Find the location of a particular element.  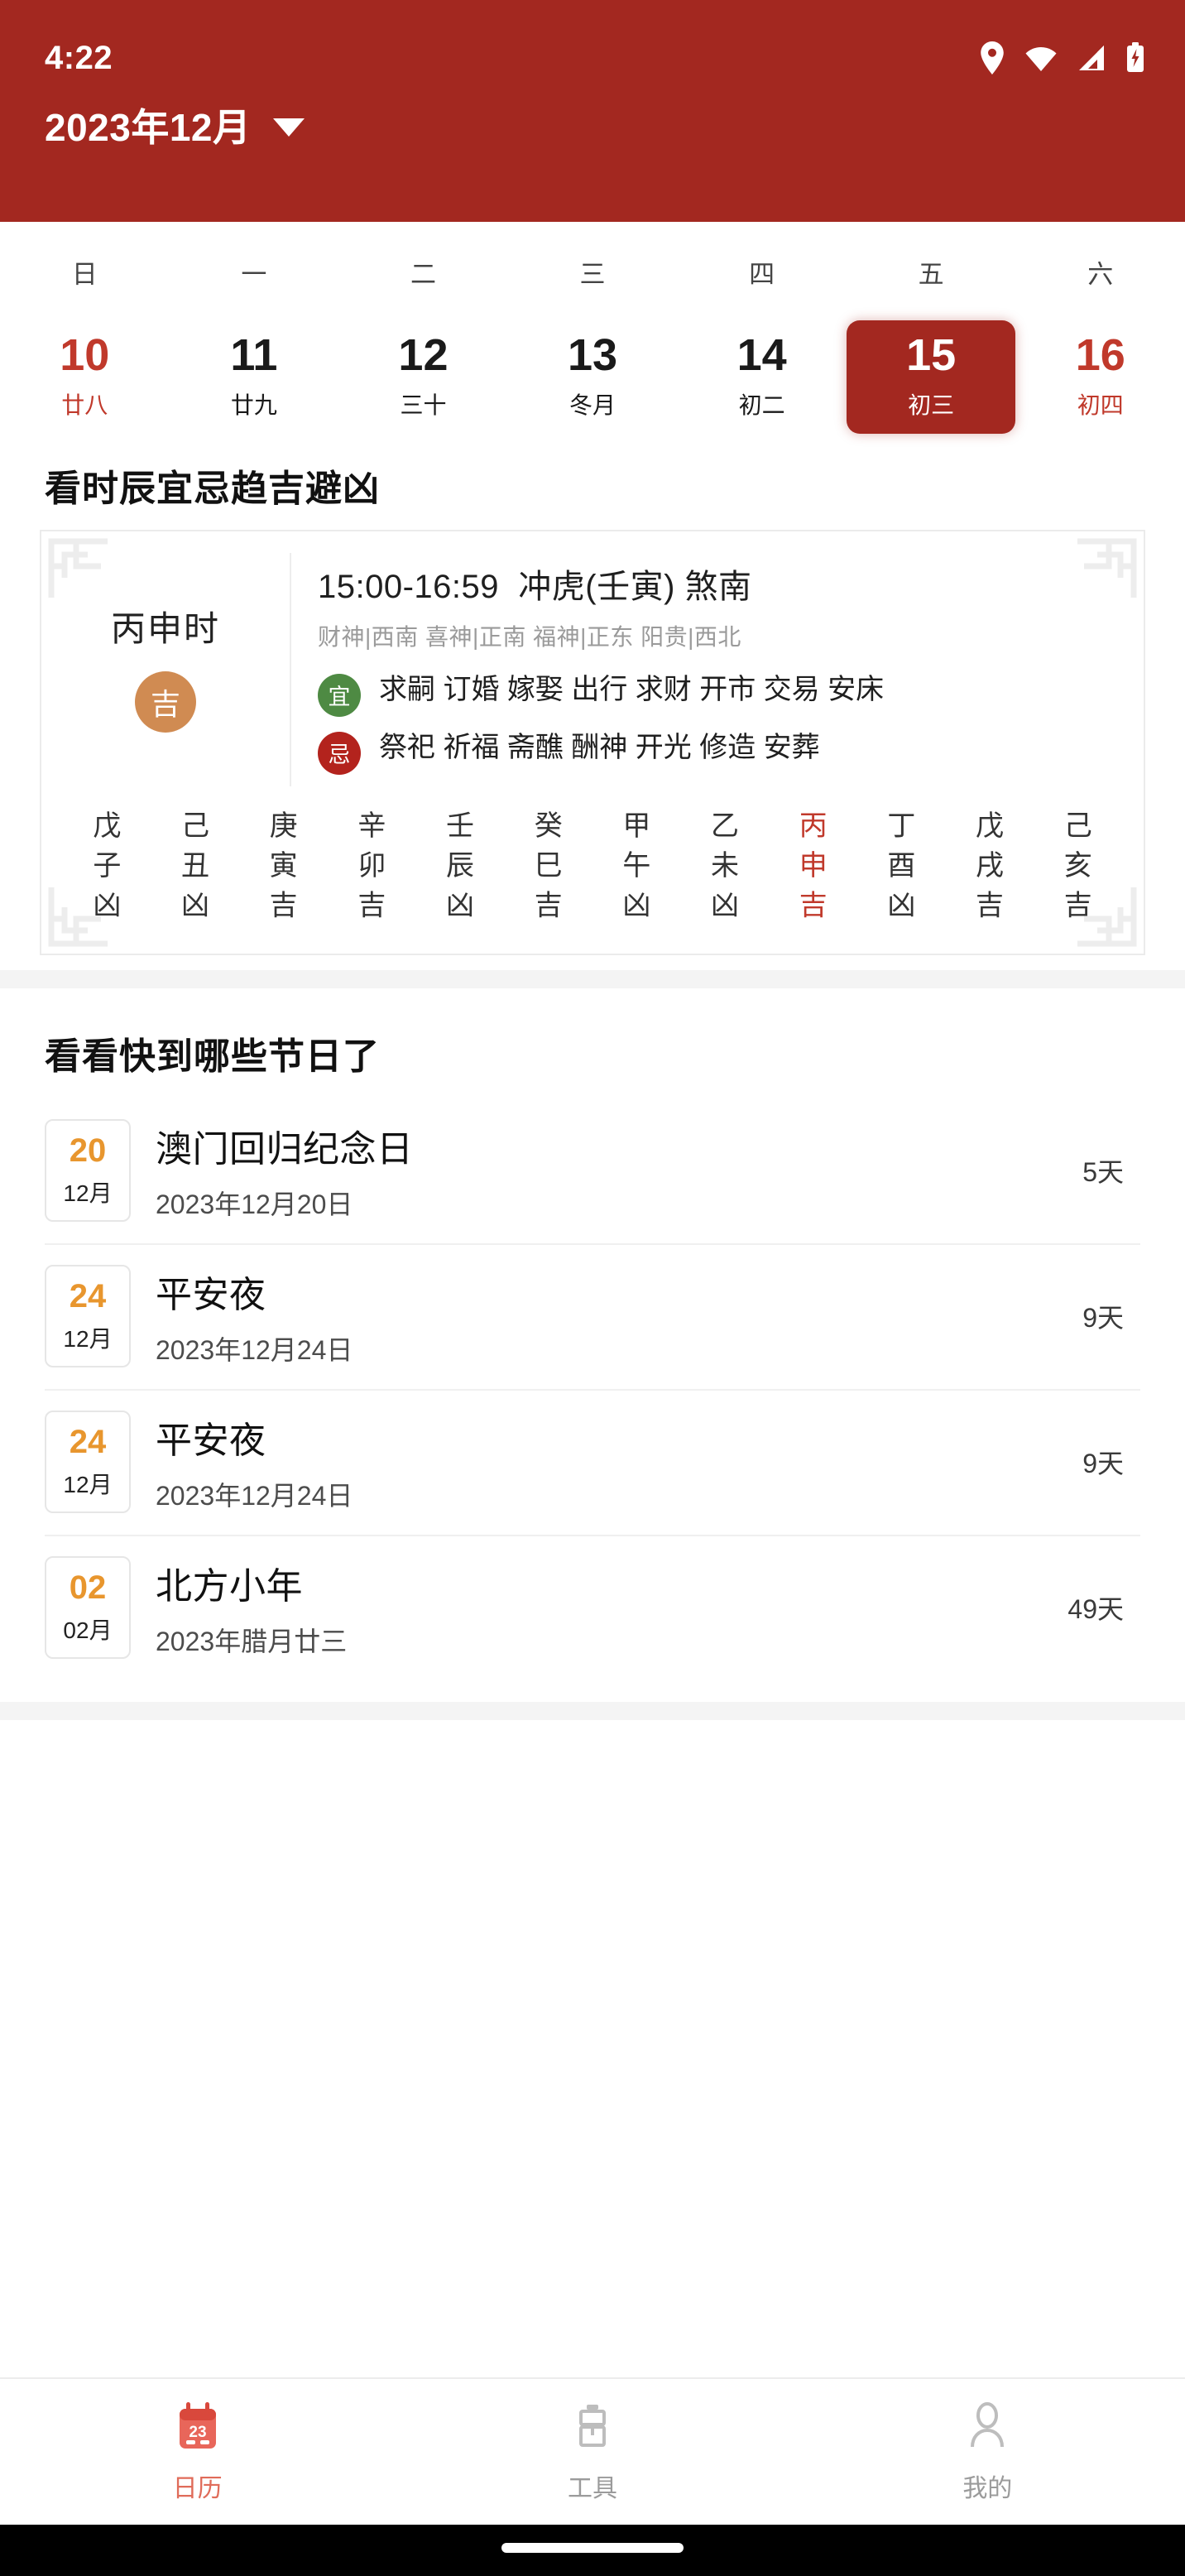

holiday-row: 02 02月 北方小年 2023年腊月廿三 49天 is located at coordinates (592, 1607).